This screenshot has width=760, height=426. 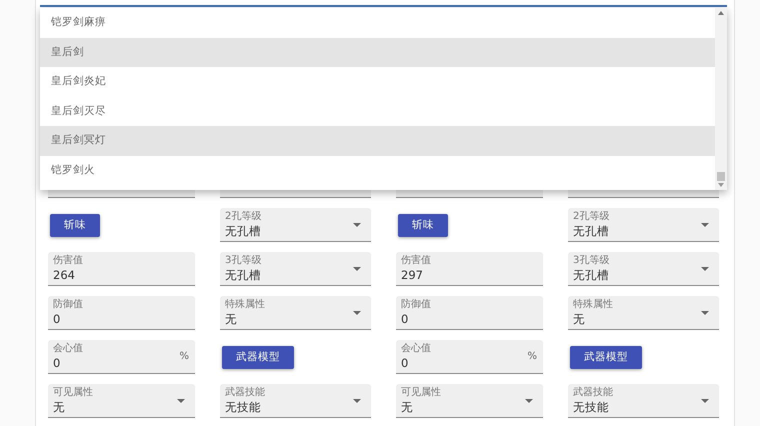 What do you see at coordinates (721, 185) in the screenshot?
I see `scroll-down-icon` at bounding box center [721, 185].